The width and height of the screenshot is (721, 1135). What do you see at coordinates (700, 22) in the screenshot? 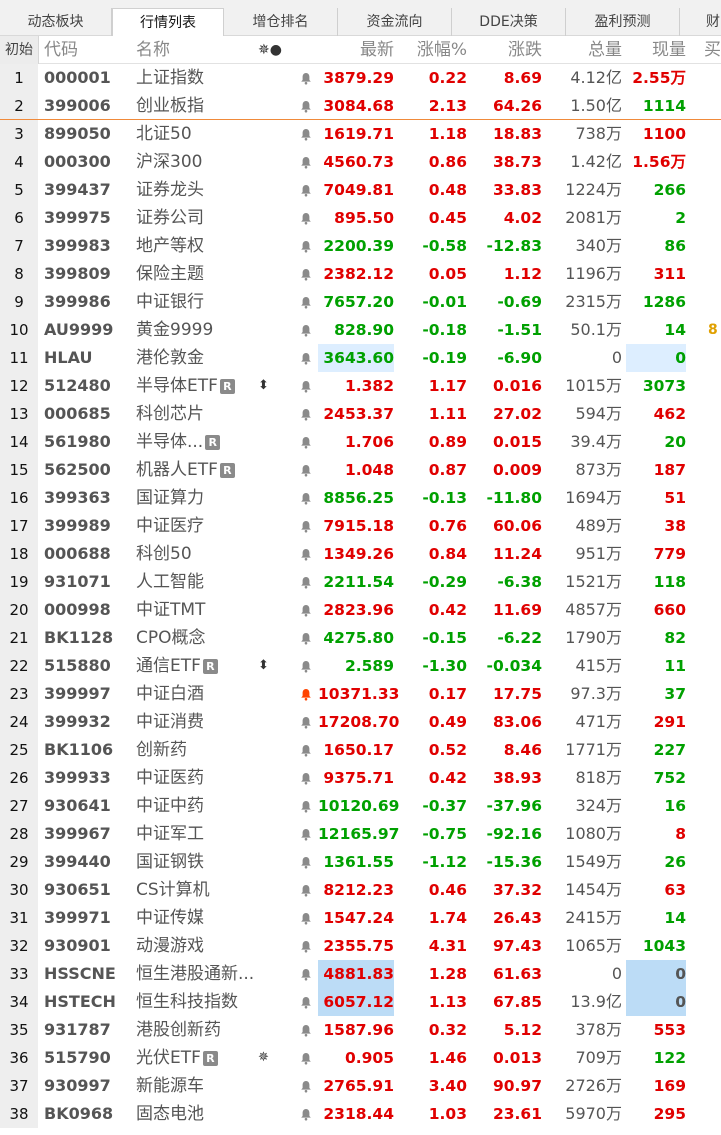
I see `tab-finance: 财` at bounding box center [700, 22].